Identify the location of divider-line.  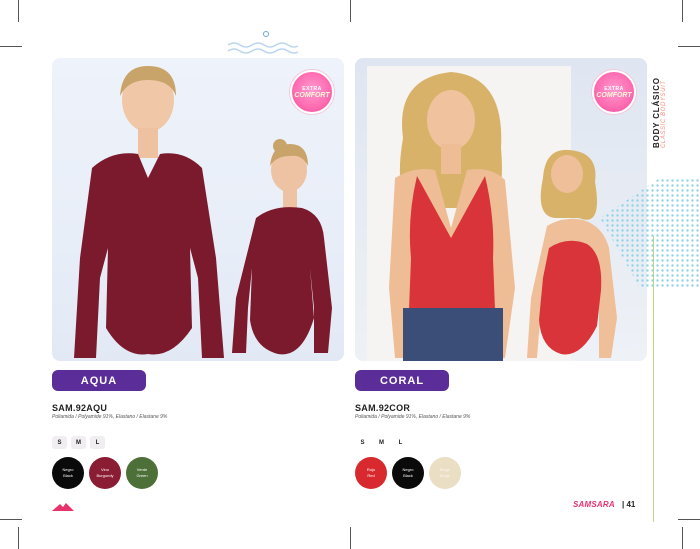
(653, 379).